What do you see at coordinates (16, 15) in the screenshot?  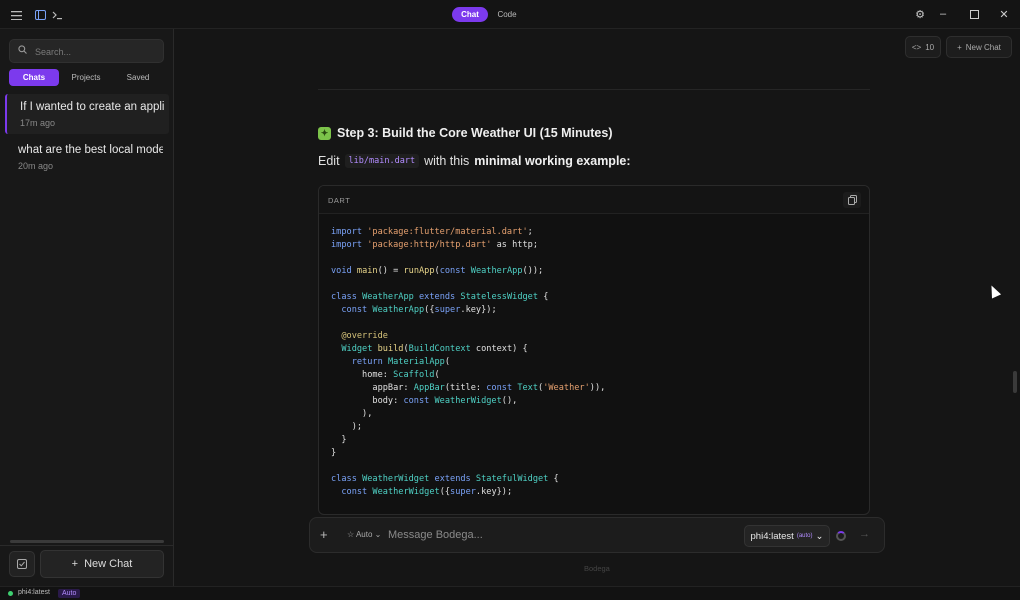 I see `menu-icon` at bounding box center [16, 15].